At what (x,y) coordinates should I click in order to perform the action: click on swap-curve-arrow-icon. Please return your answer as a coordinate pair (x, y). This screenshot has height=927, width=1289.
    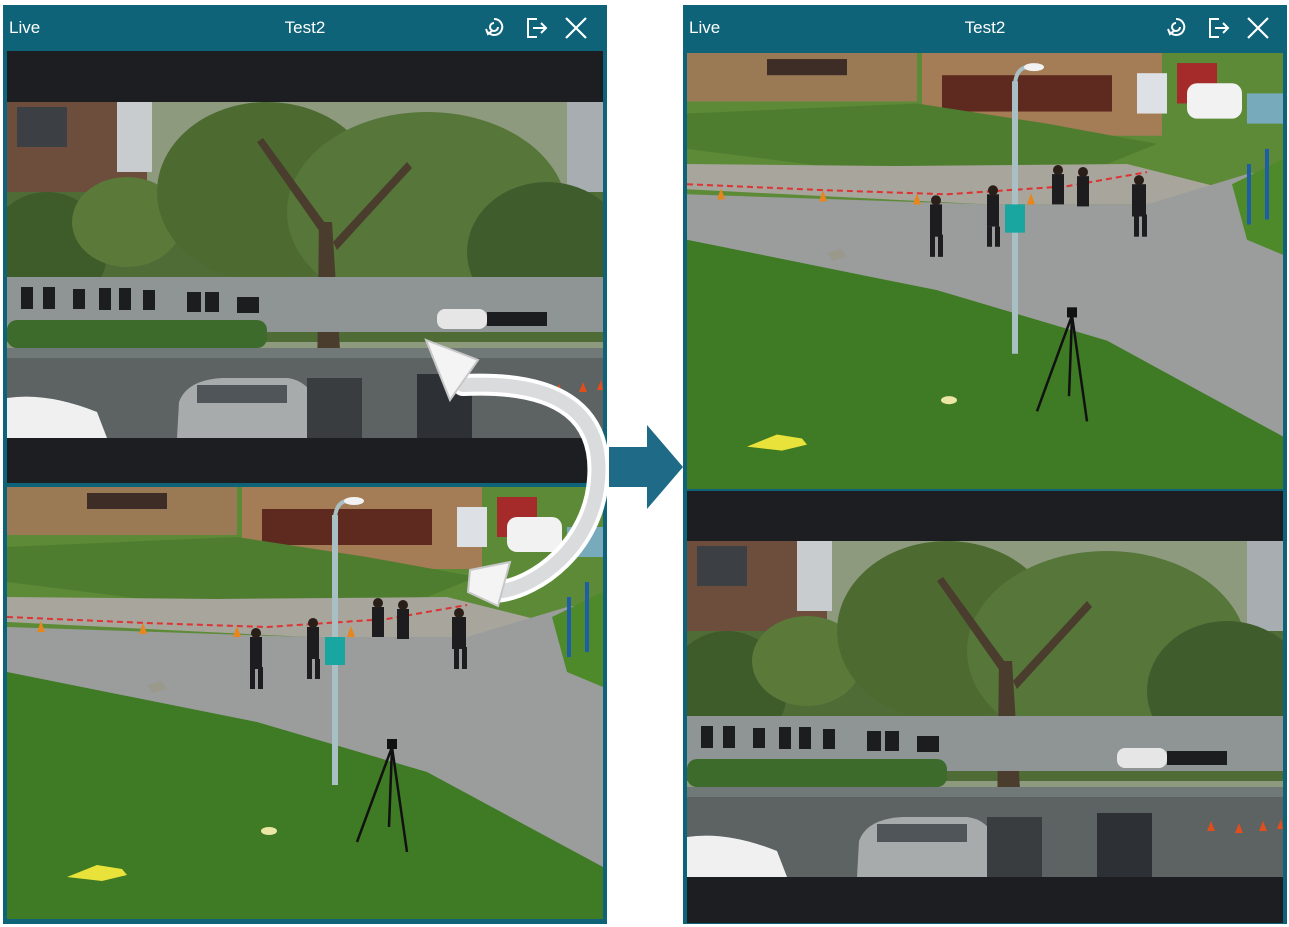
    Looking at the image, I should click on (516, 473).